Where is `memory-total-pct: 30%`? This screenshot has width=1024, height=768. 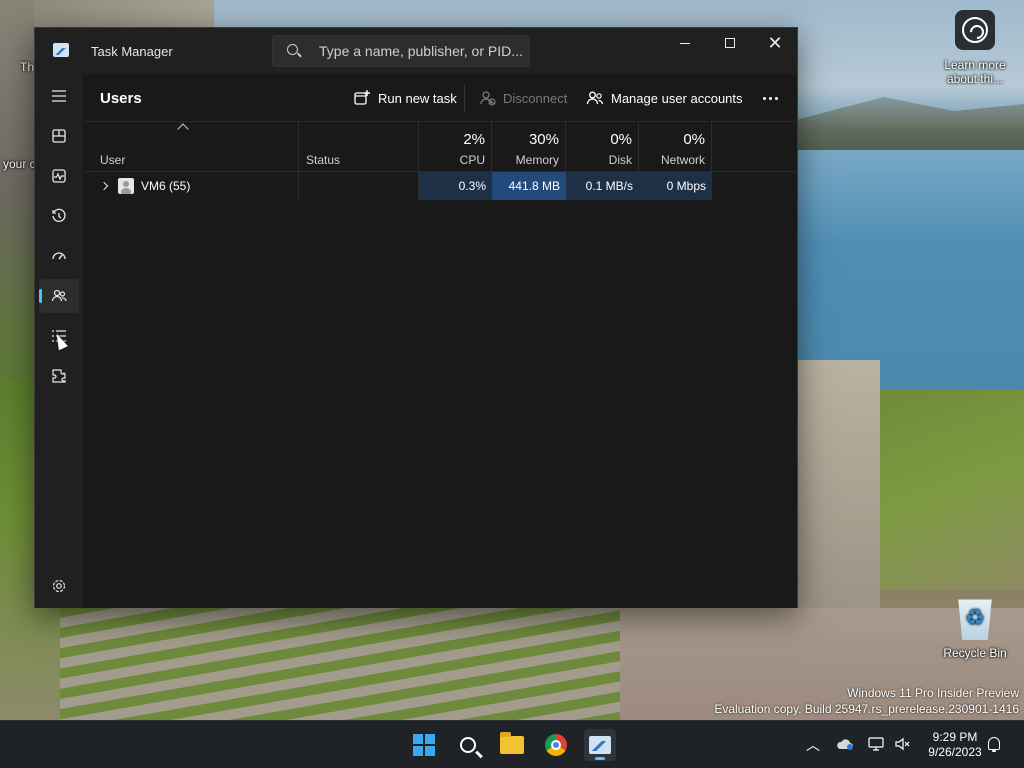
memory-total-pct: 30% is located at coordinates (543, 139).